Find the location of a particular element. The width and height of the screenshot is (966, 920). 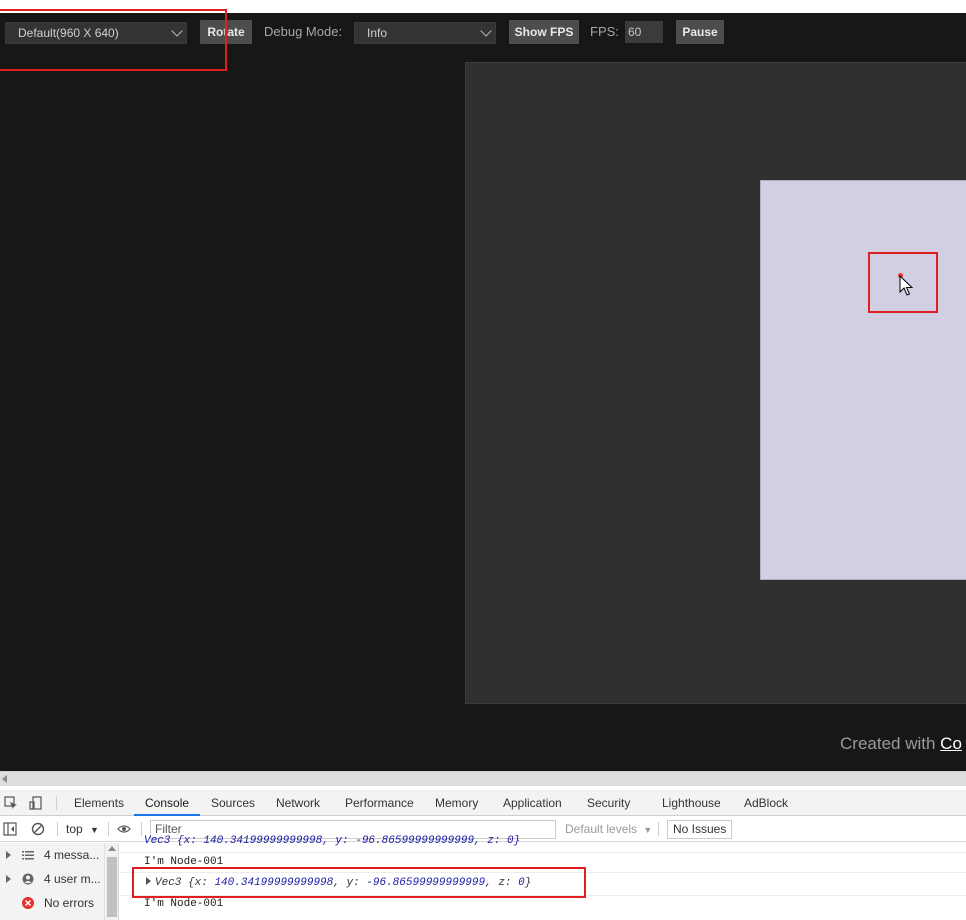

object-key-z: z: is located at coordinates (508, 883).